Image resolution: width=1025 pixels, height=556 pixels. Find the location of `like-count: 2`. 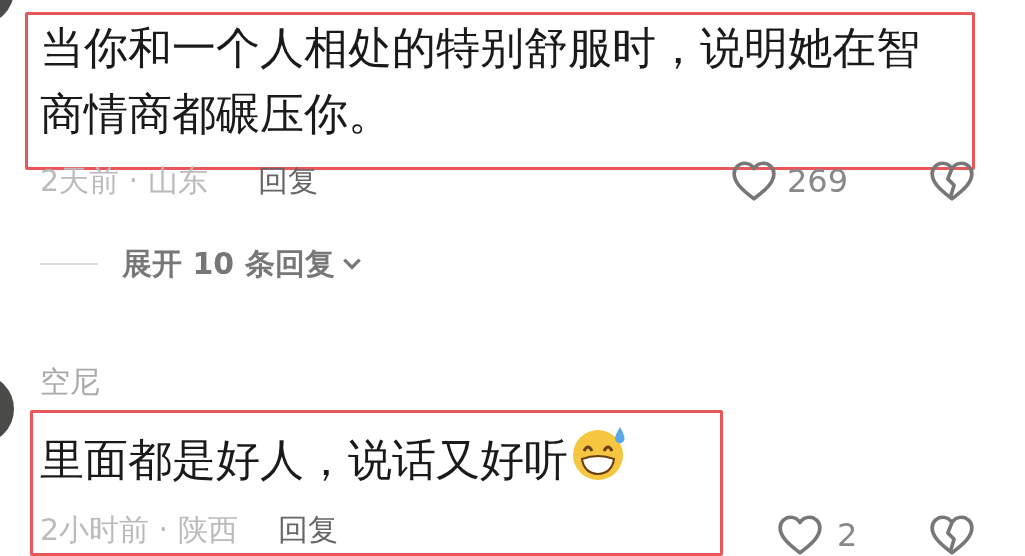

like-count: 2 is located at coordinates (848, 535).